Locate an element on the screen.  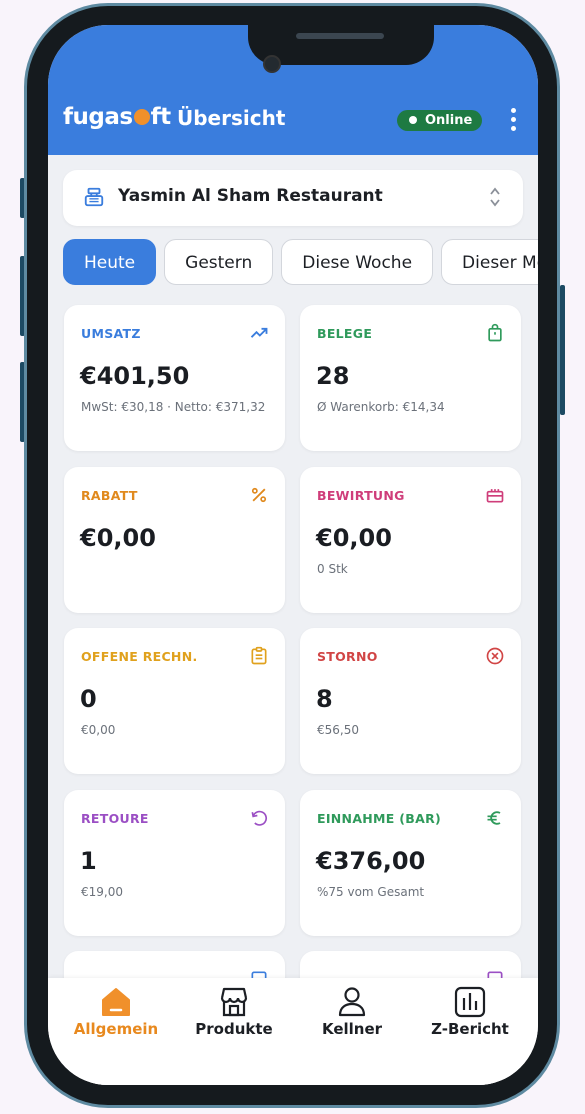
card-subtext: €0,00 is located at coordinates (98, 730).